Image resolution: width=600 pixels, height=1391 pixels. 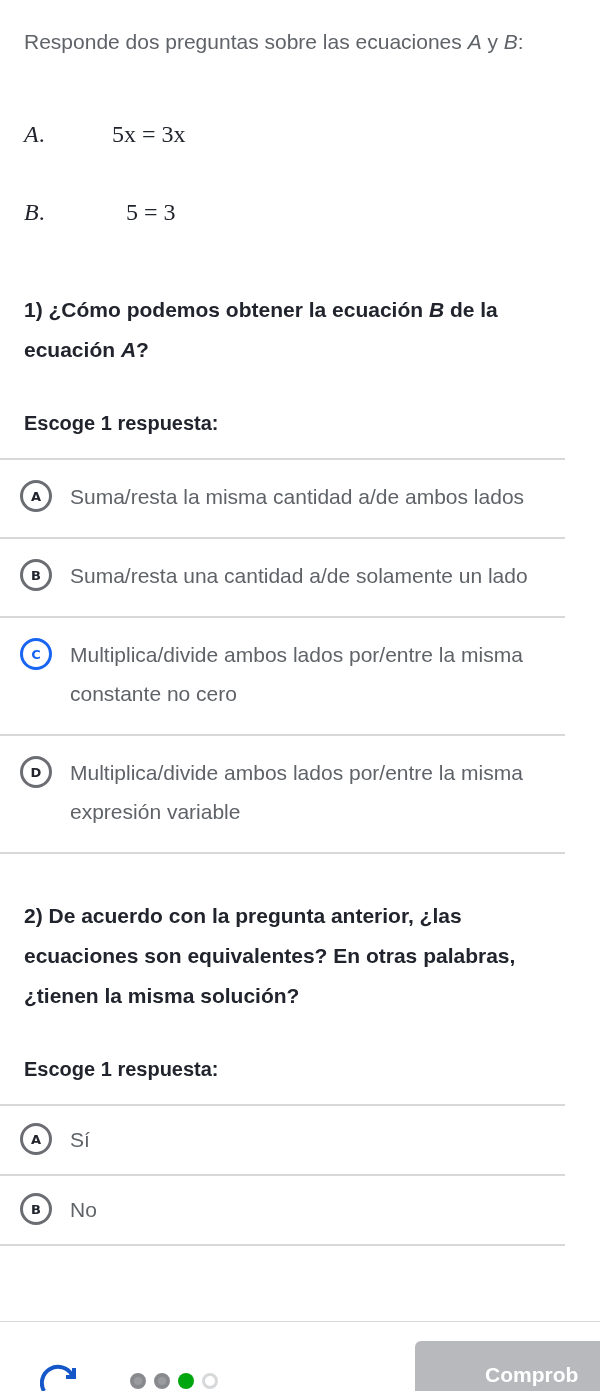 What do you see at coordinates (36, 654) in the screenshot?
I see `choice-letter-button: C` at bounding box center [36, 654].